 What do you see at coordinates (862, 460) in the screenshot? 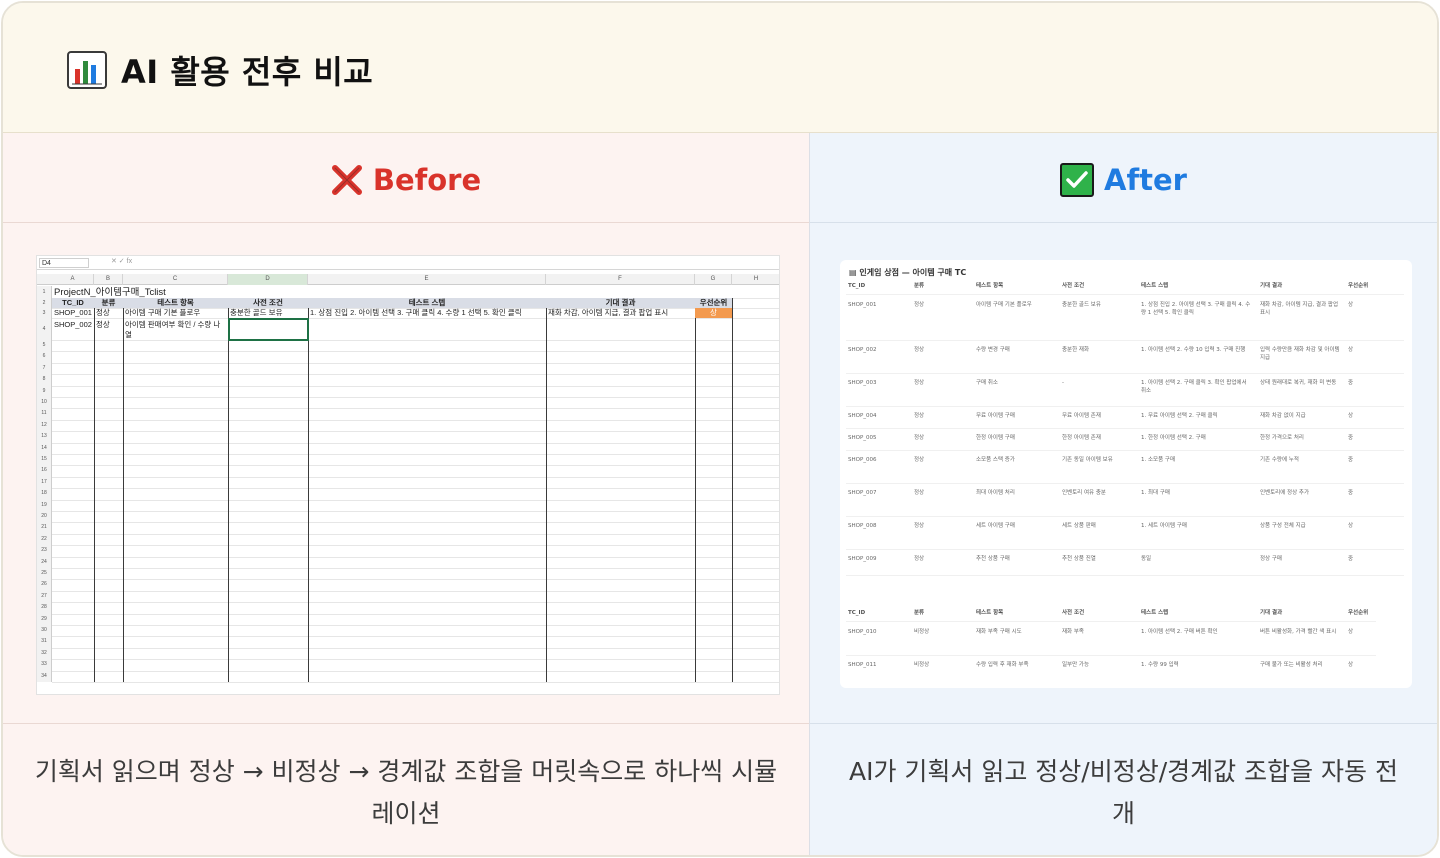
I see `notion-cell: SHOP_006` at bounding box center [862, 460].